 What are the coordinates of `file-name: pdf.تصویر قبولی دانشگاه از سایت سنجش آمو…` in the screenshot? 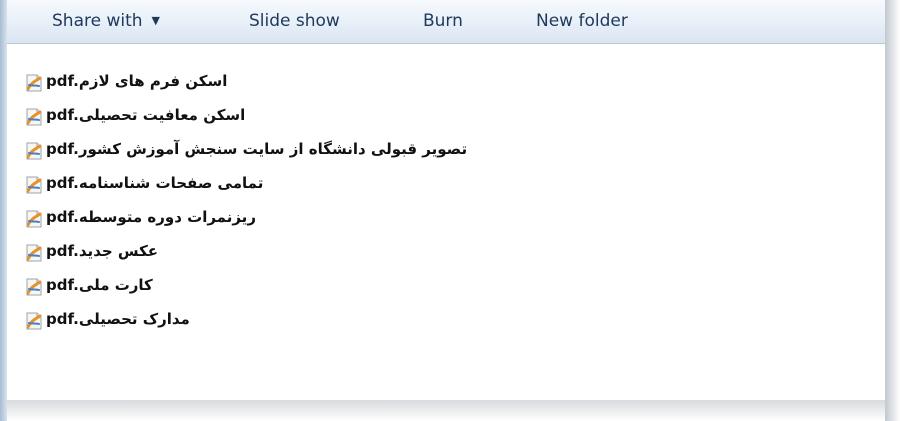 It's located at (257, 149).